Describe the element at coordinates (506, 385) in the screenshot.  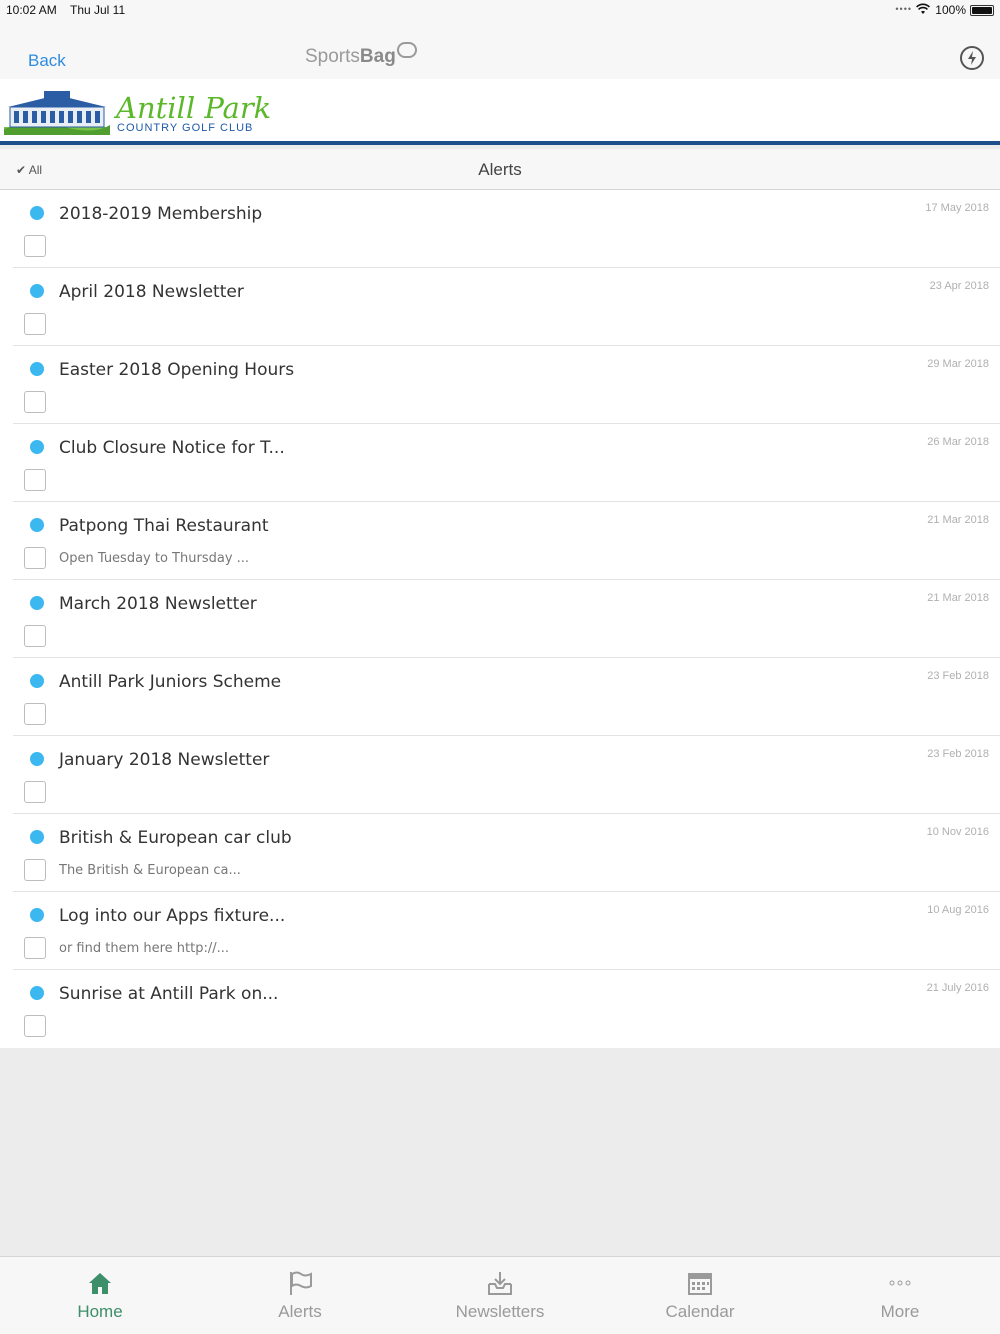
I see `alert-row: Easter 2018 Opening Hours 29 Mar 2018` at that location.